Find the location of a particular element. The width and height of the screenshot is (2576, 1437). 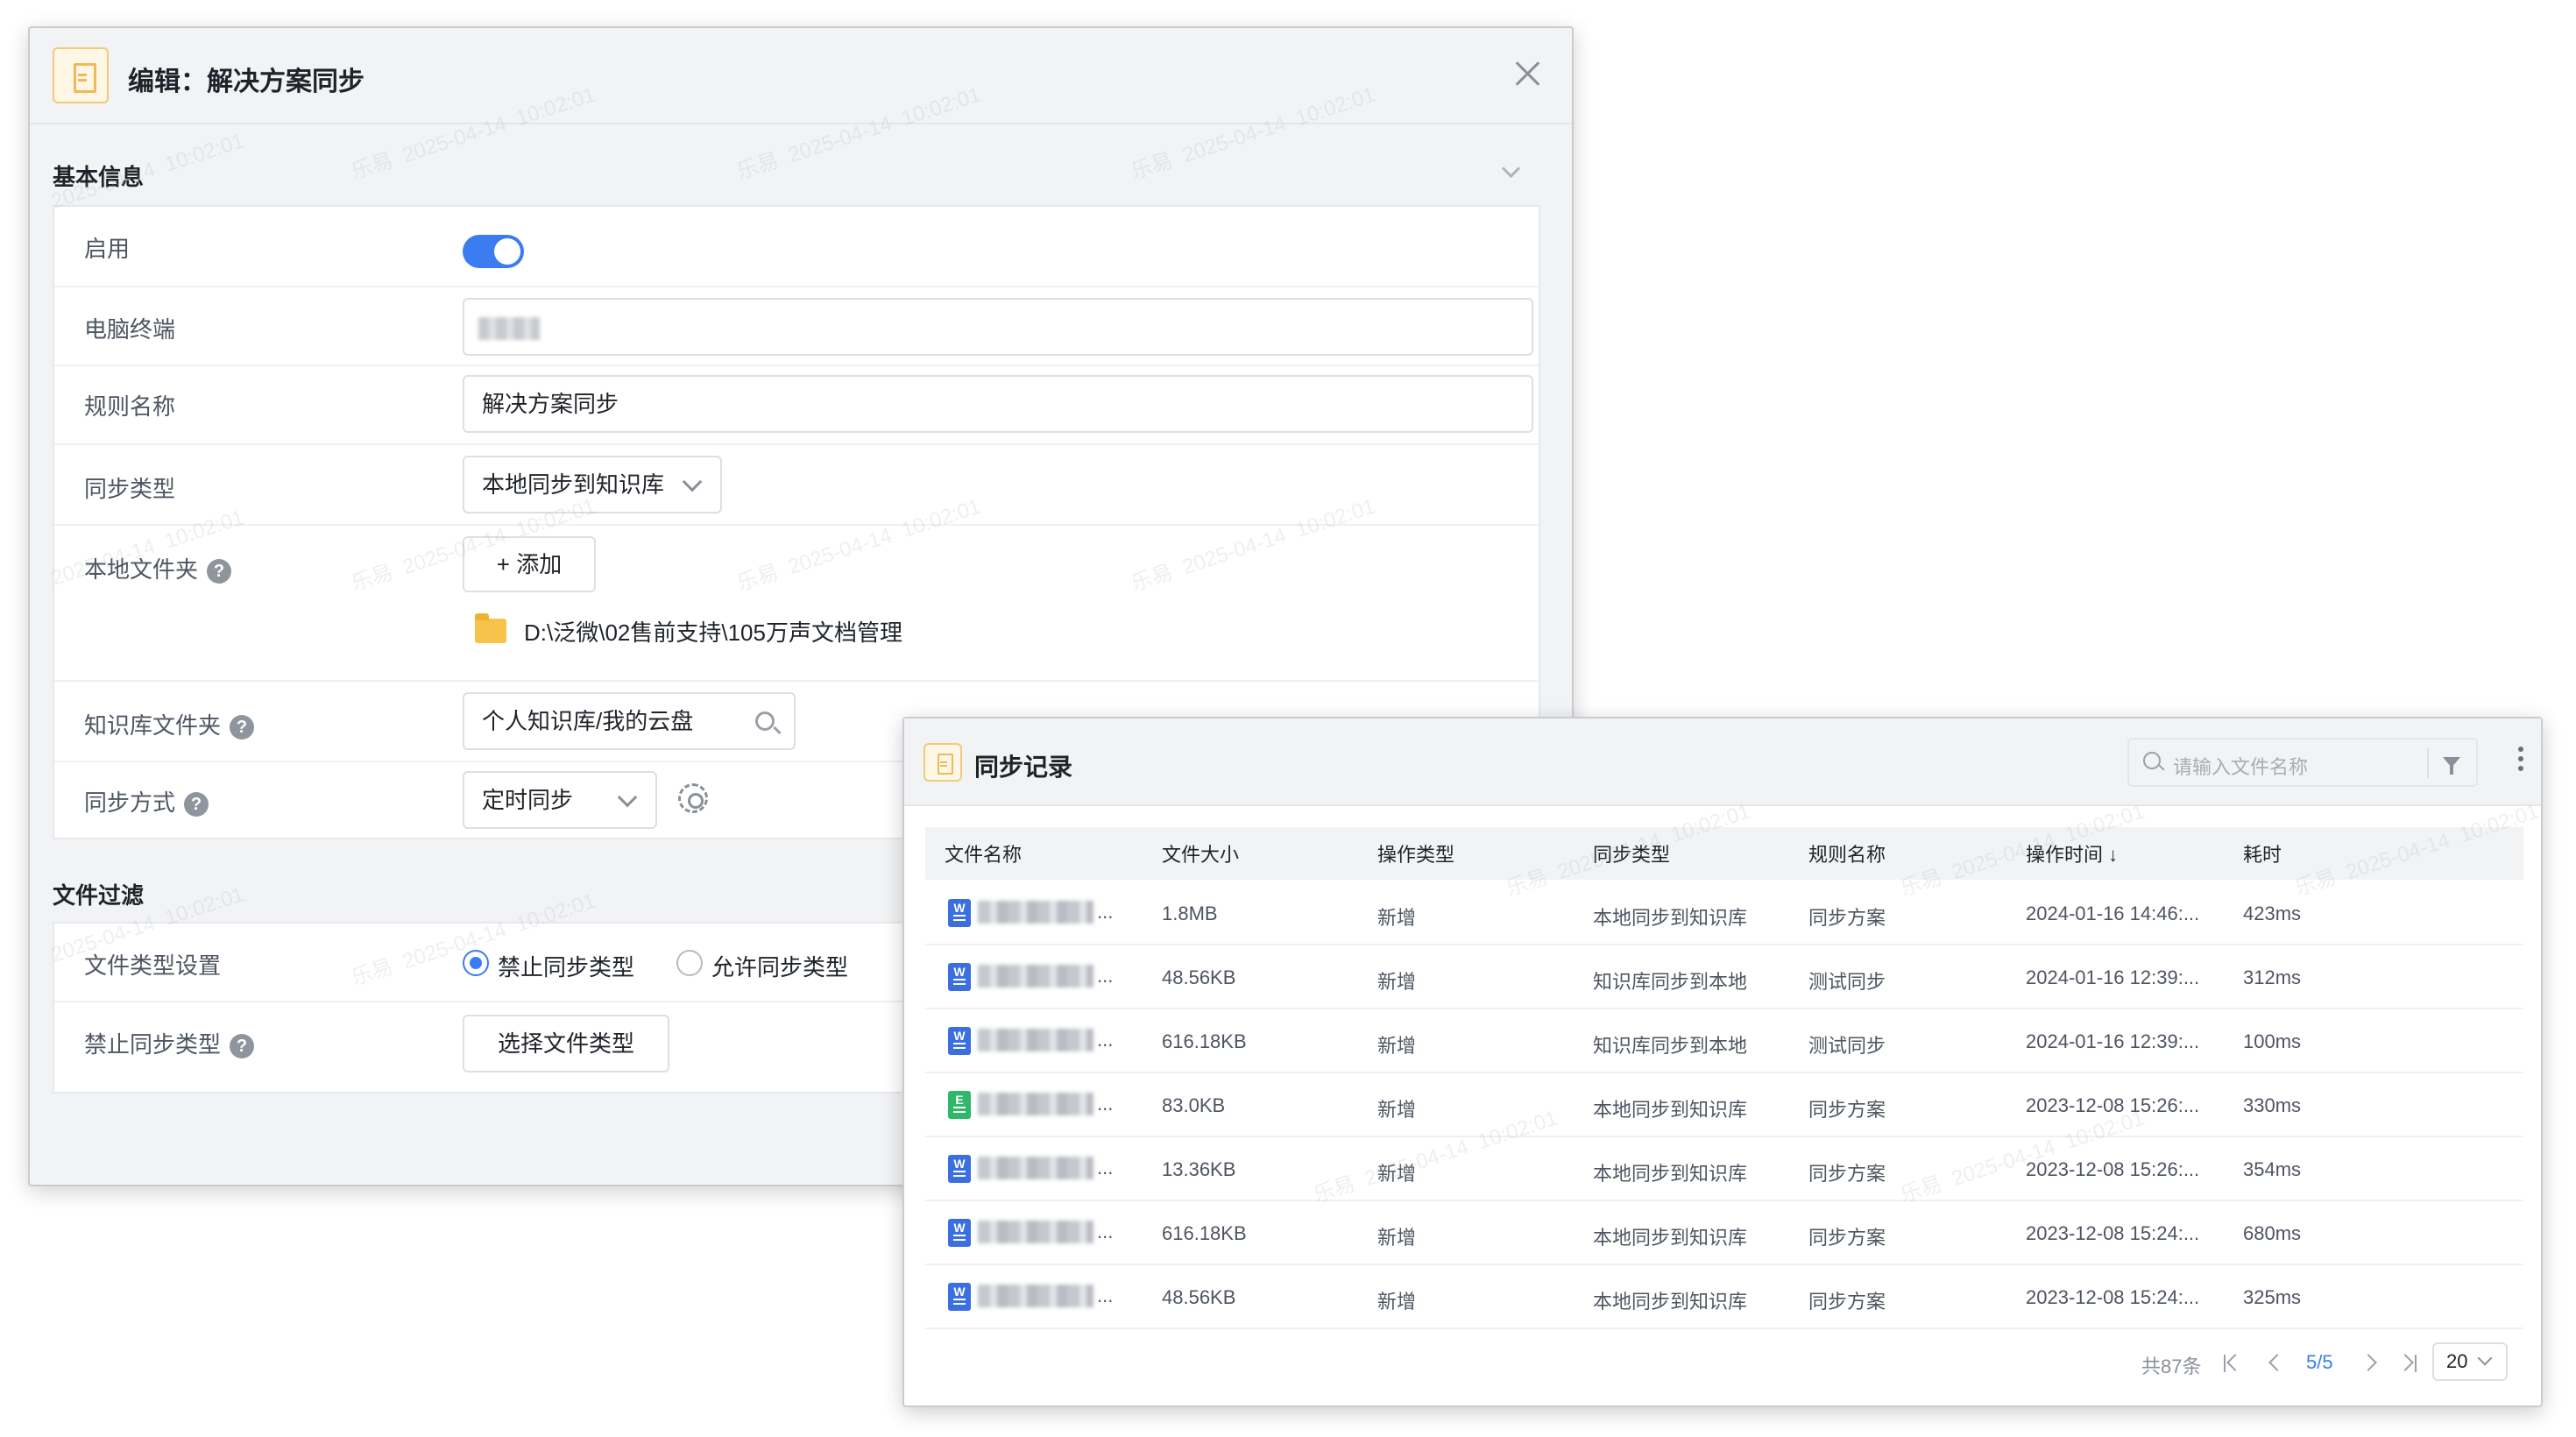

local-folder-label: 本地文件夹 is located at coordinates (141, 569).